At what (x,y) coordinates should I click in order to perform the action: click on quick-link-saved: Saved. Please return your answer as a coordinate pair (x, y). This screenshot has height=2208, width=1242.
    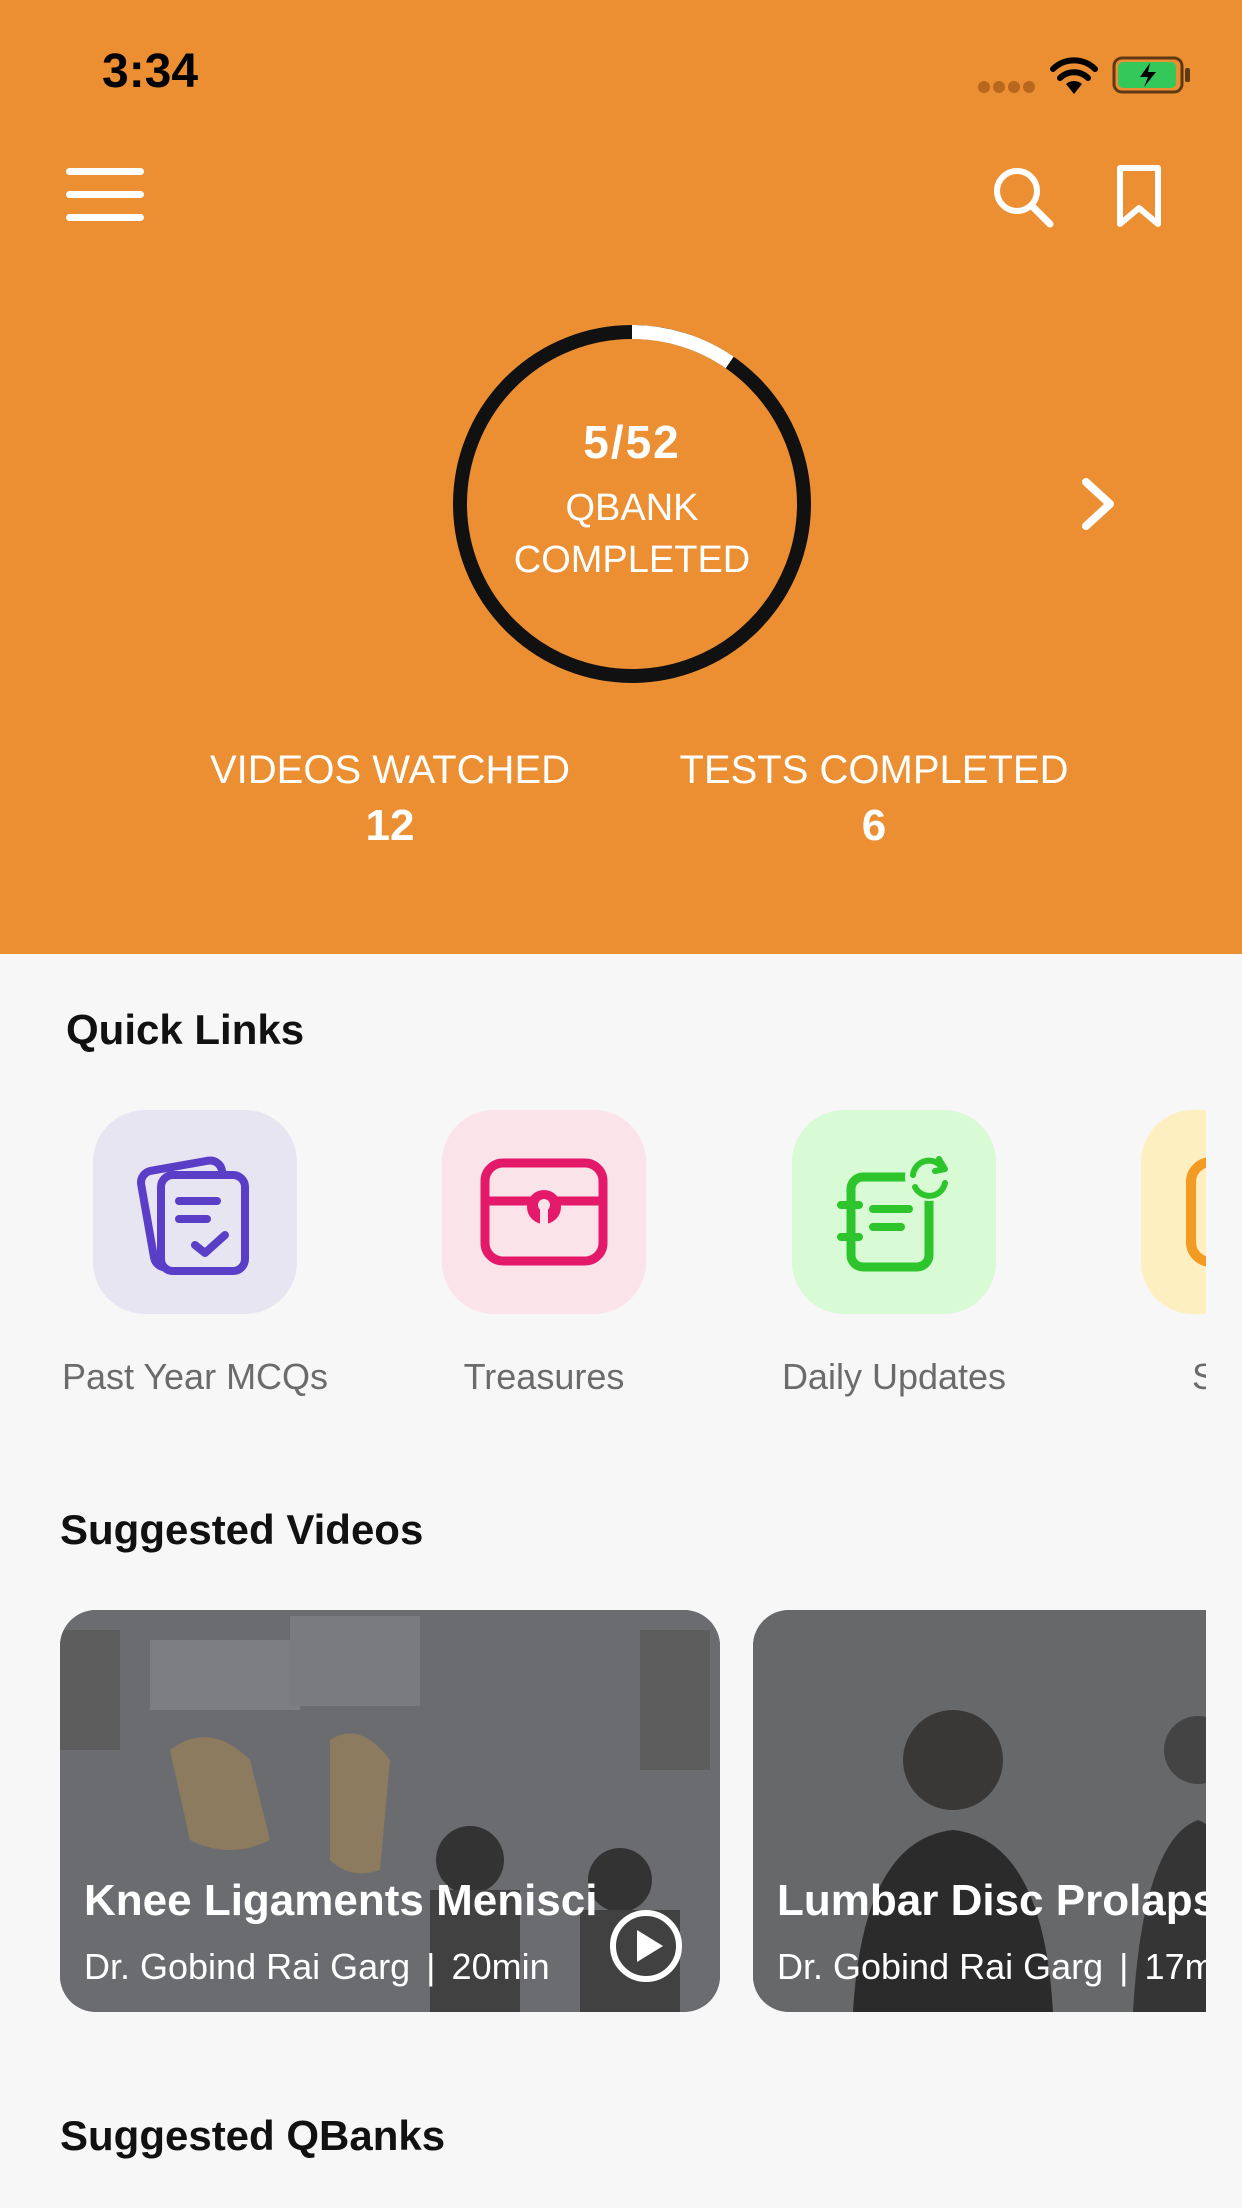
    Looking at the image, I should click on (1144, 1254).